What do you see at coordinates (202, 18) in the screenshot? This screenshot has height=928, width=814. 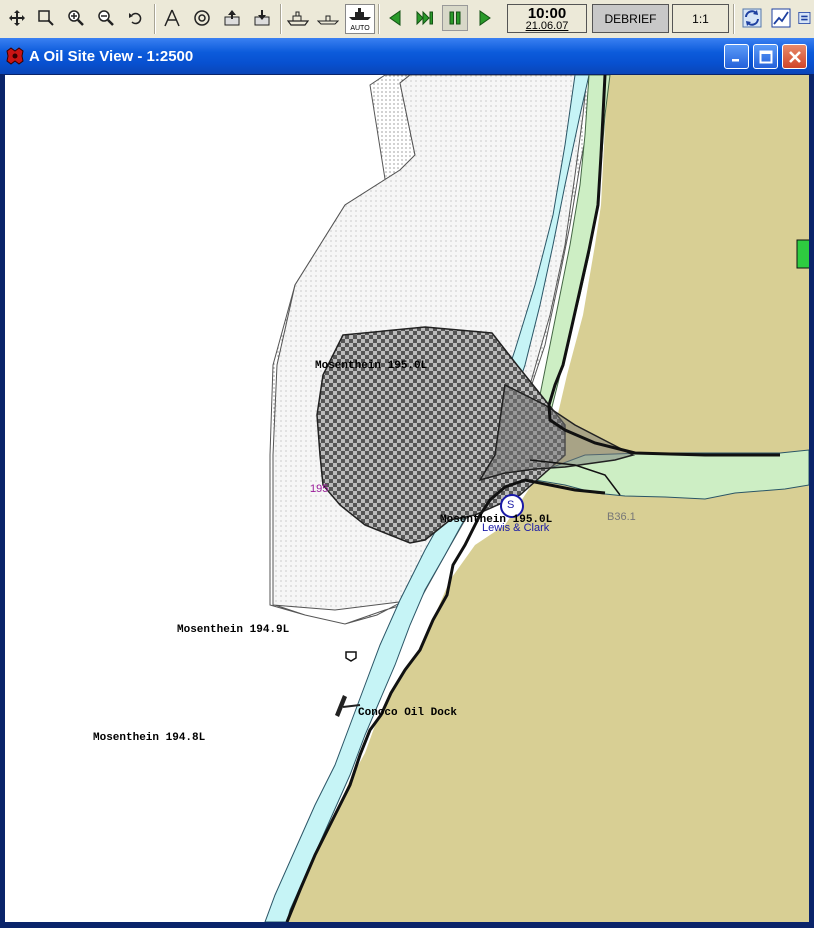 I see `target-icon` at bounding box center [202, 18].